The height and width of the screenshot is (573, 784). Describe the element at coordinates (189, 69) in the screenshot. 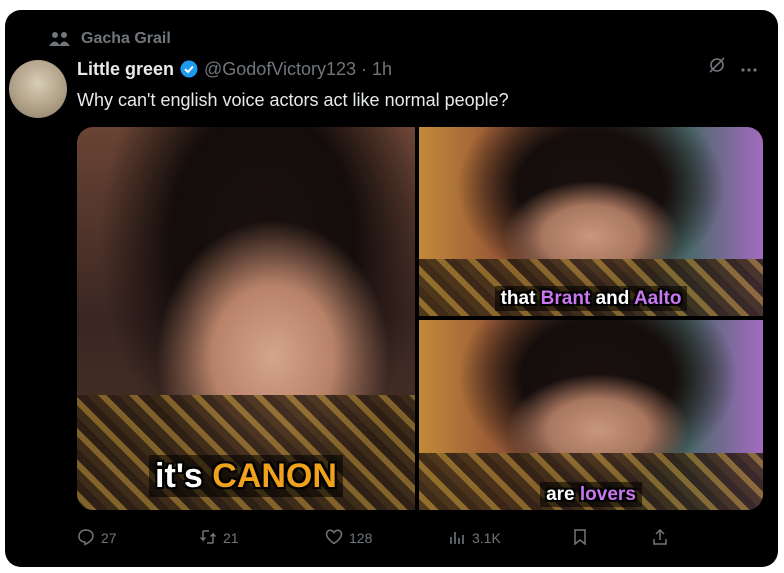

I see `verified-badge-icon` at that location.